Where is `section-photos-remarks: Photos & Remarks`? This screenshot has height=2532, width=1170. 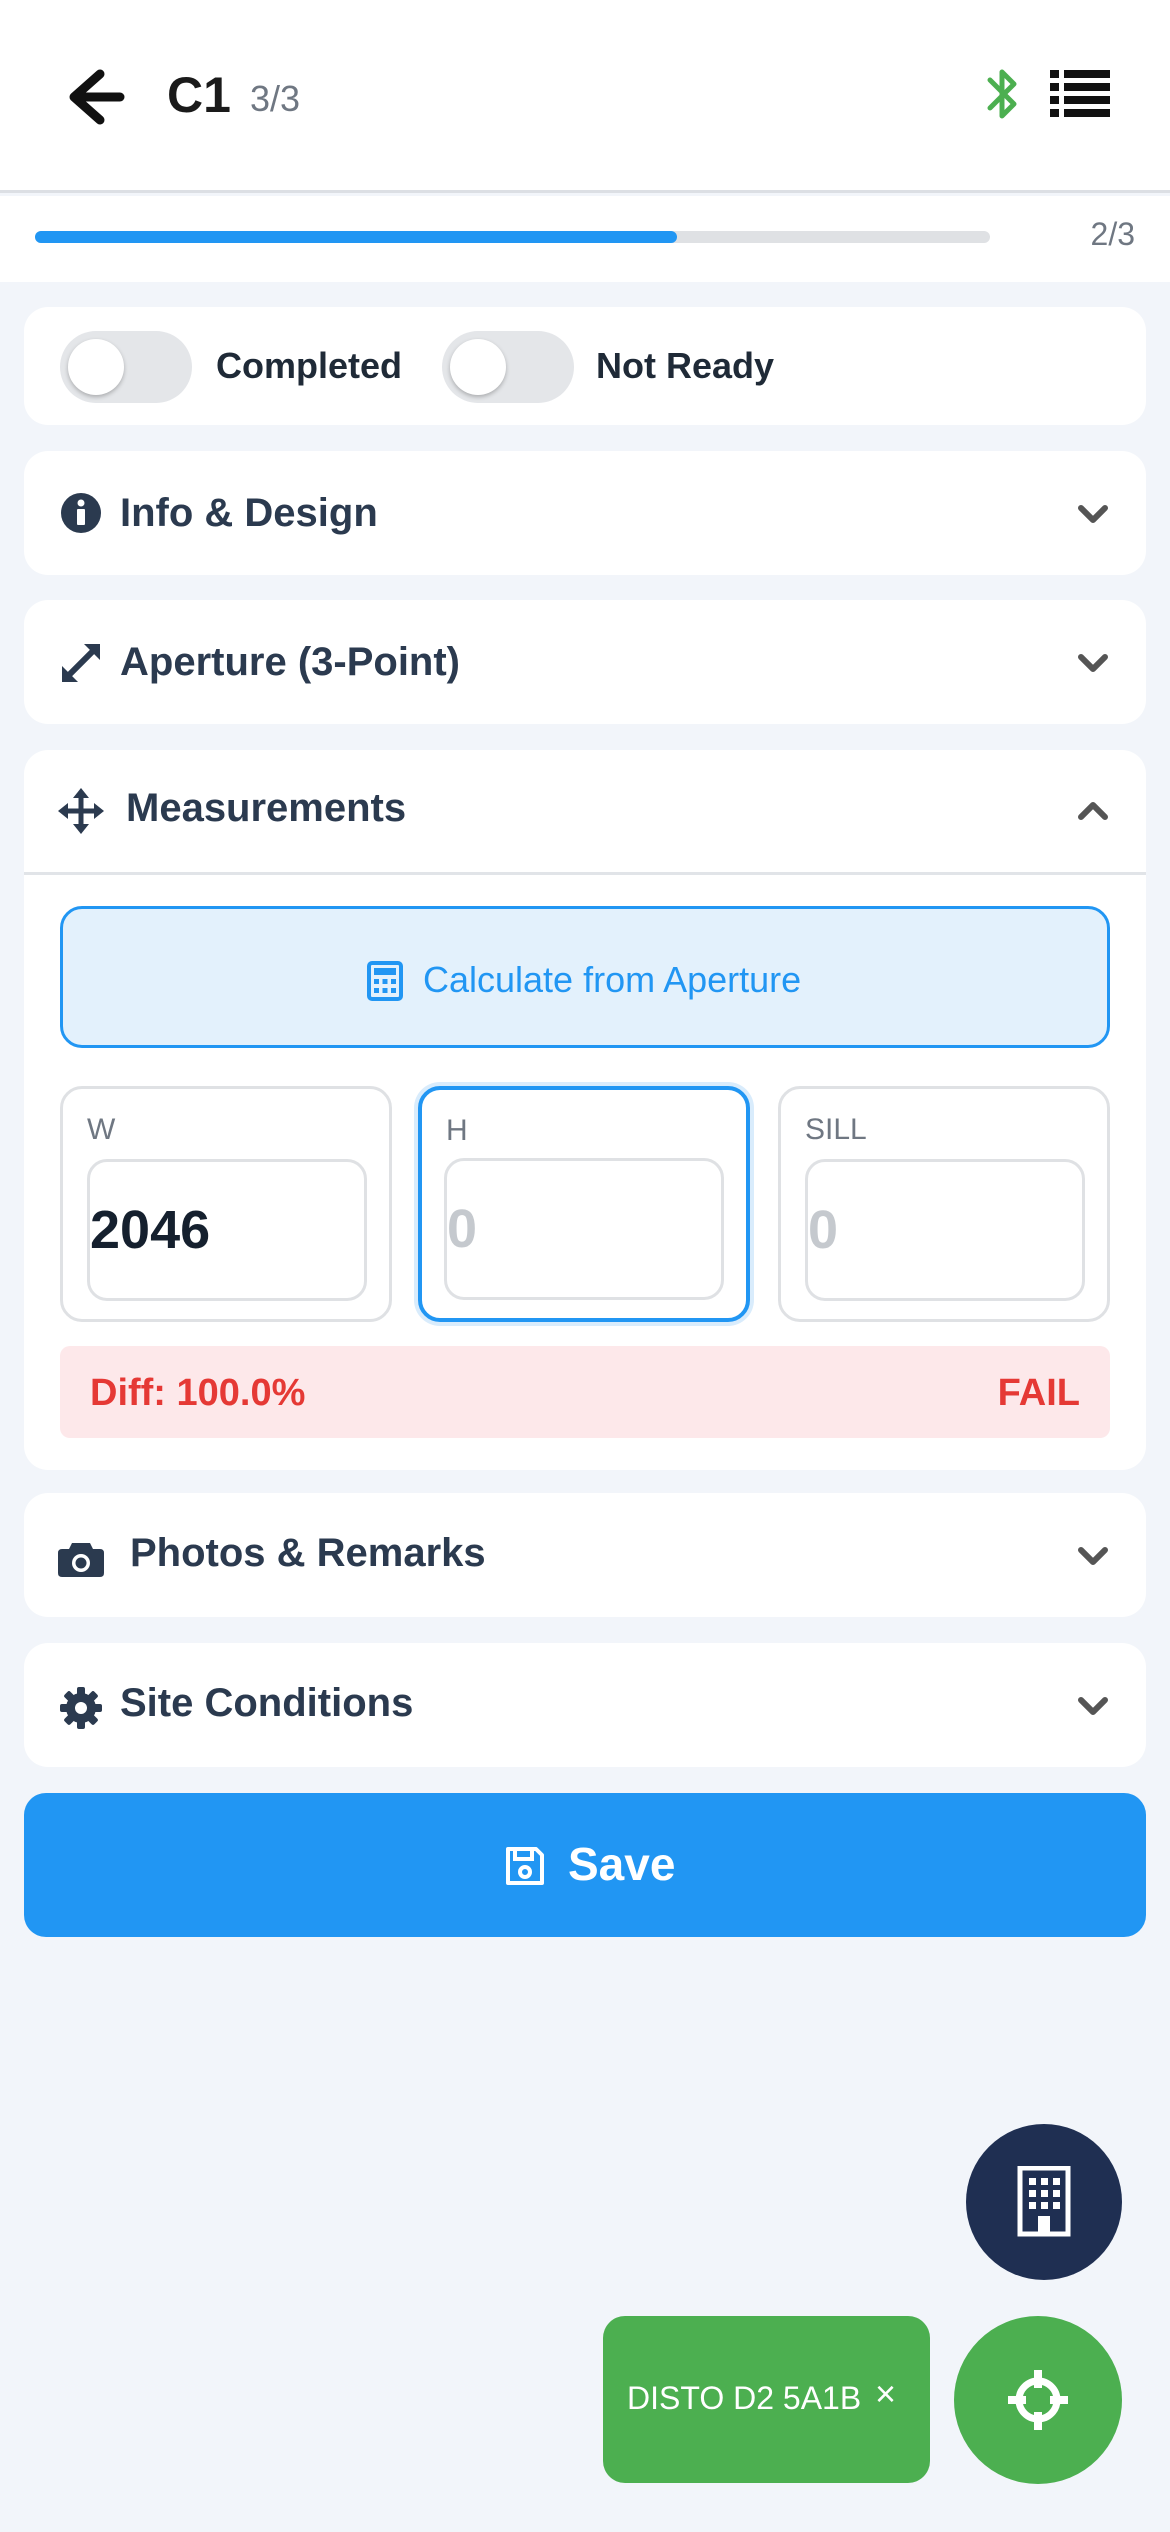 section-photos-remarks: Photos & Remarks is located at coordinates (585, 1555).